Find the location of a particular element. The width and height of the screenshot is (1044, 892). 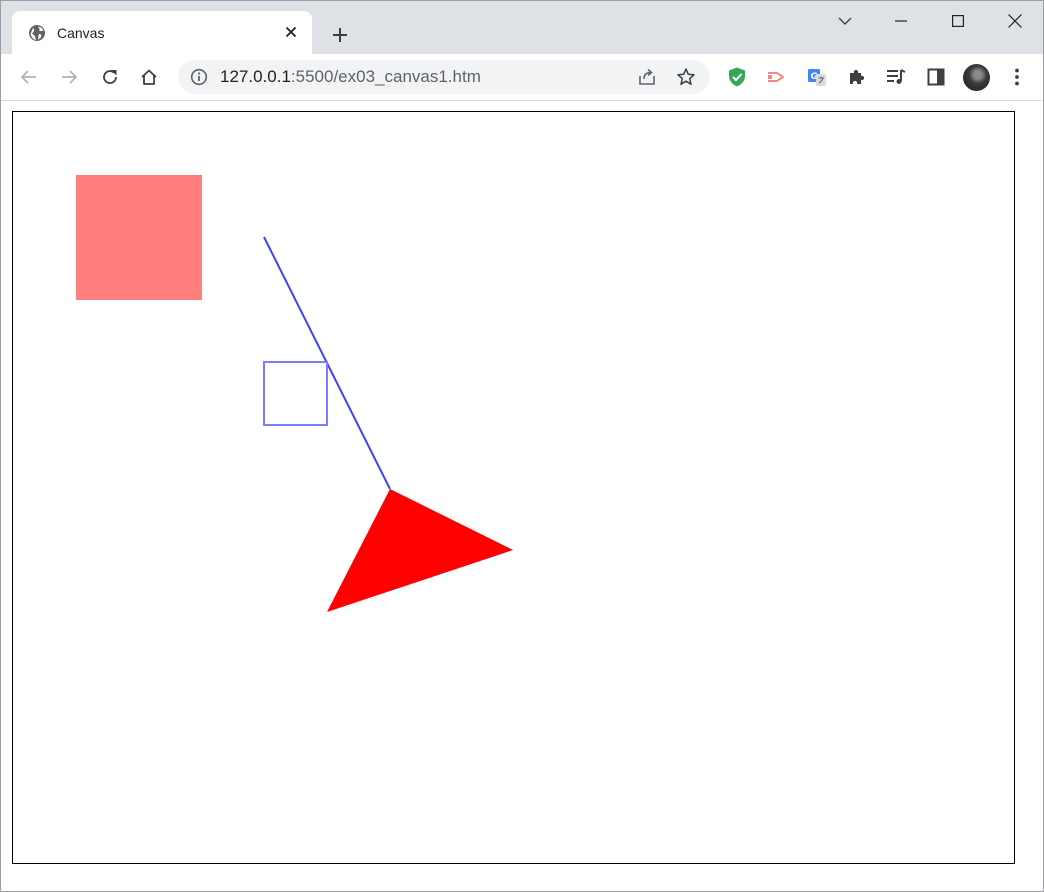

extension-translate: G is located at coordinates (817, 77).